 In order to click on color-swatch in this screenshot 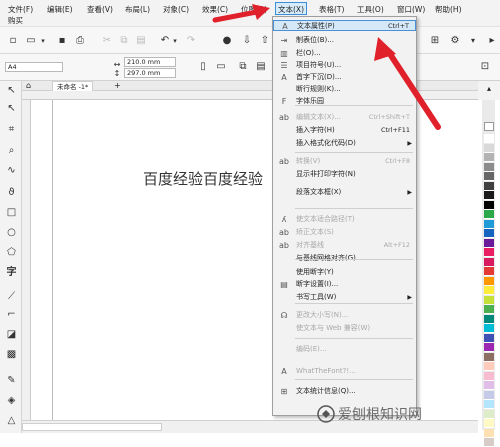, I will do `click(489, 442)`.